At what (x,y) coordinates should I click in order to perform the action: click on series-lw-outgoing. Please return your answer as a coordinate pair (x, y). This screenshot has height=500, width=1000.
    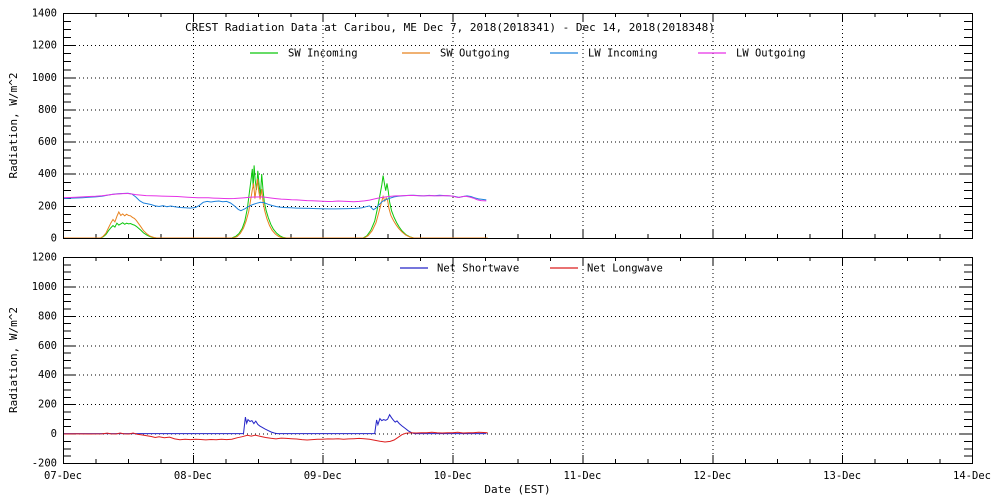
    Looking at the image, I should click on (274, 197).